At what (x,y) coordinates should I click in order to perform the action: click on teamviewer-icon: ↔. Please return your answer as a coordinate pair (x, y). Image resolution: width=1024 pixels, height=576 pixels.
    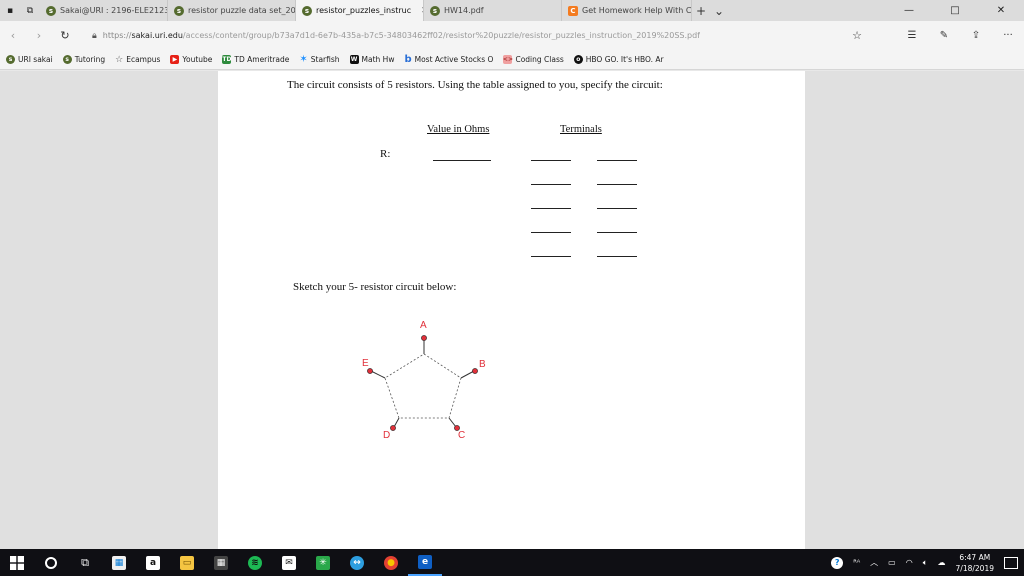
    Looking at the image, I should click on (357, 562).